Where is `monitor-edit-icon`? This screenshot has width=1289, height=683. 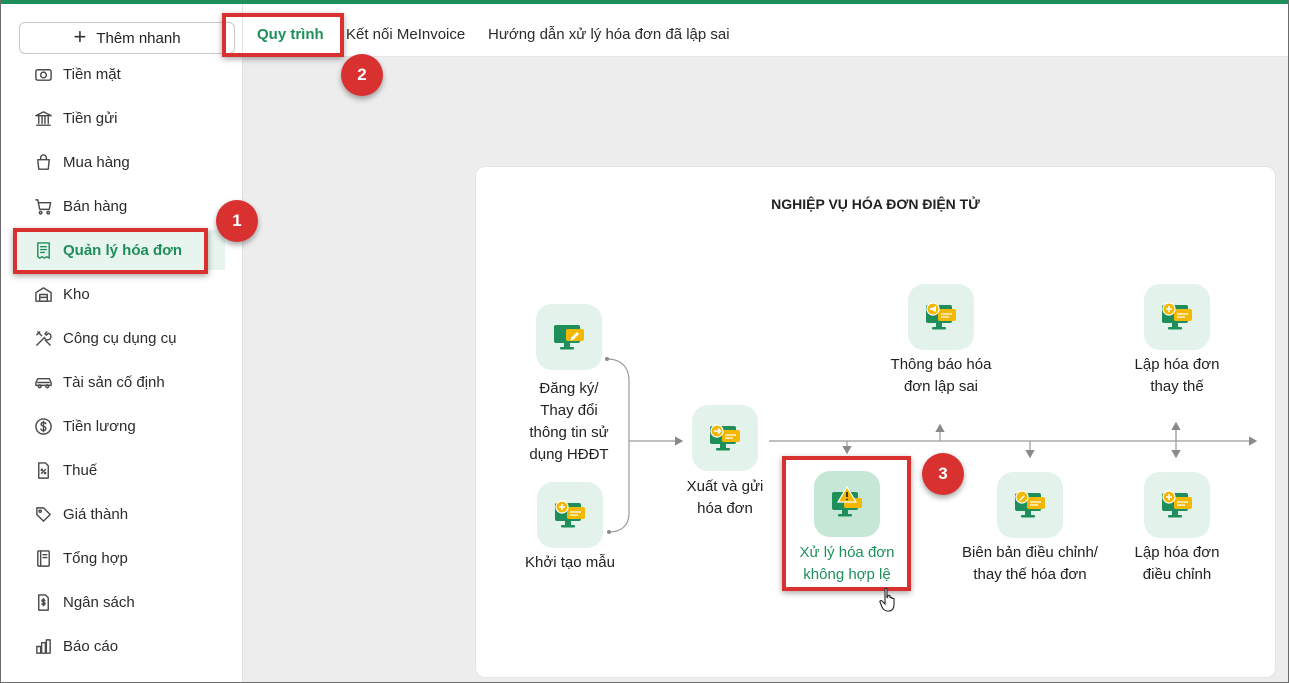 monitor-edit-icon is located at coordinates (569, 337).